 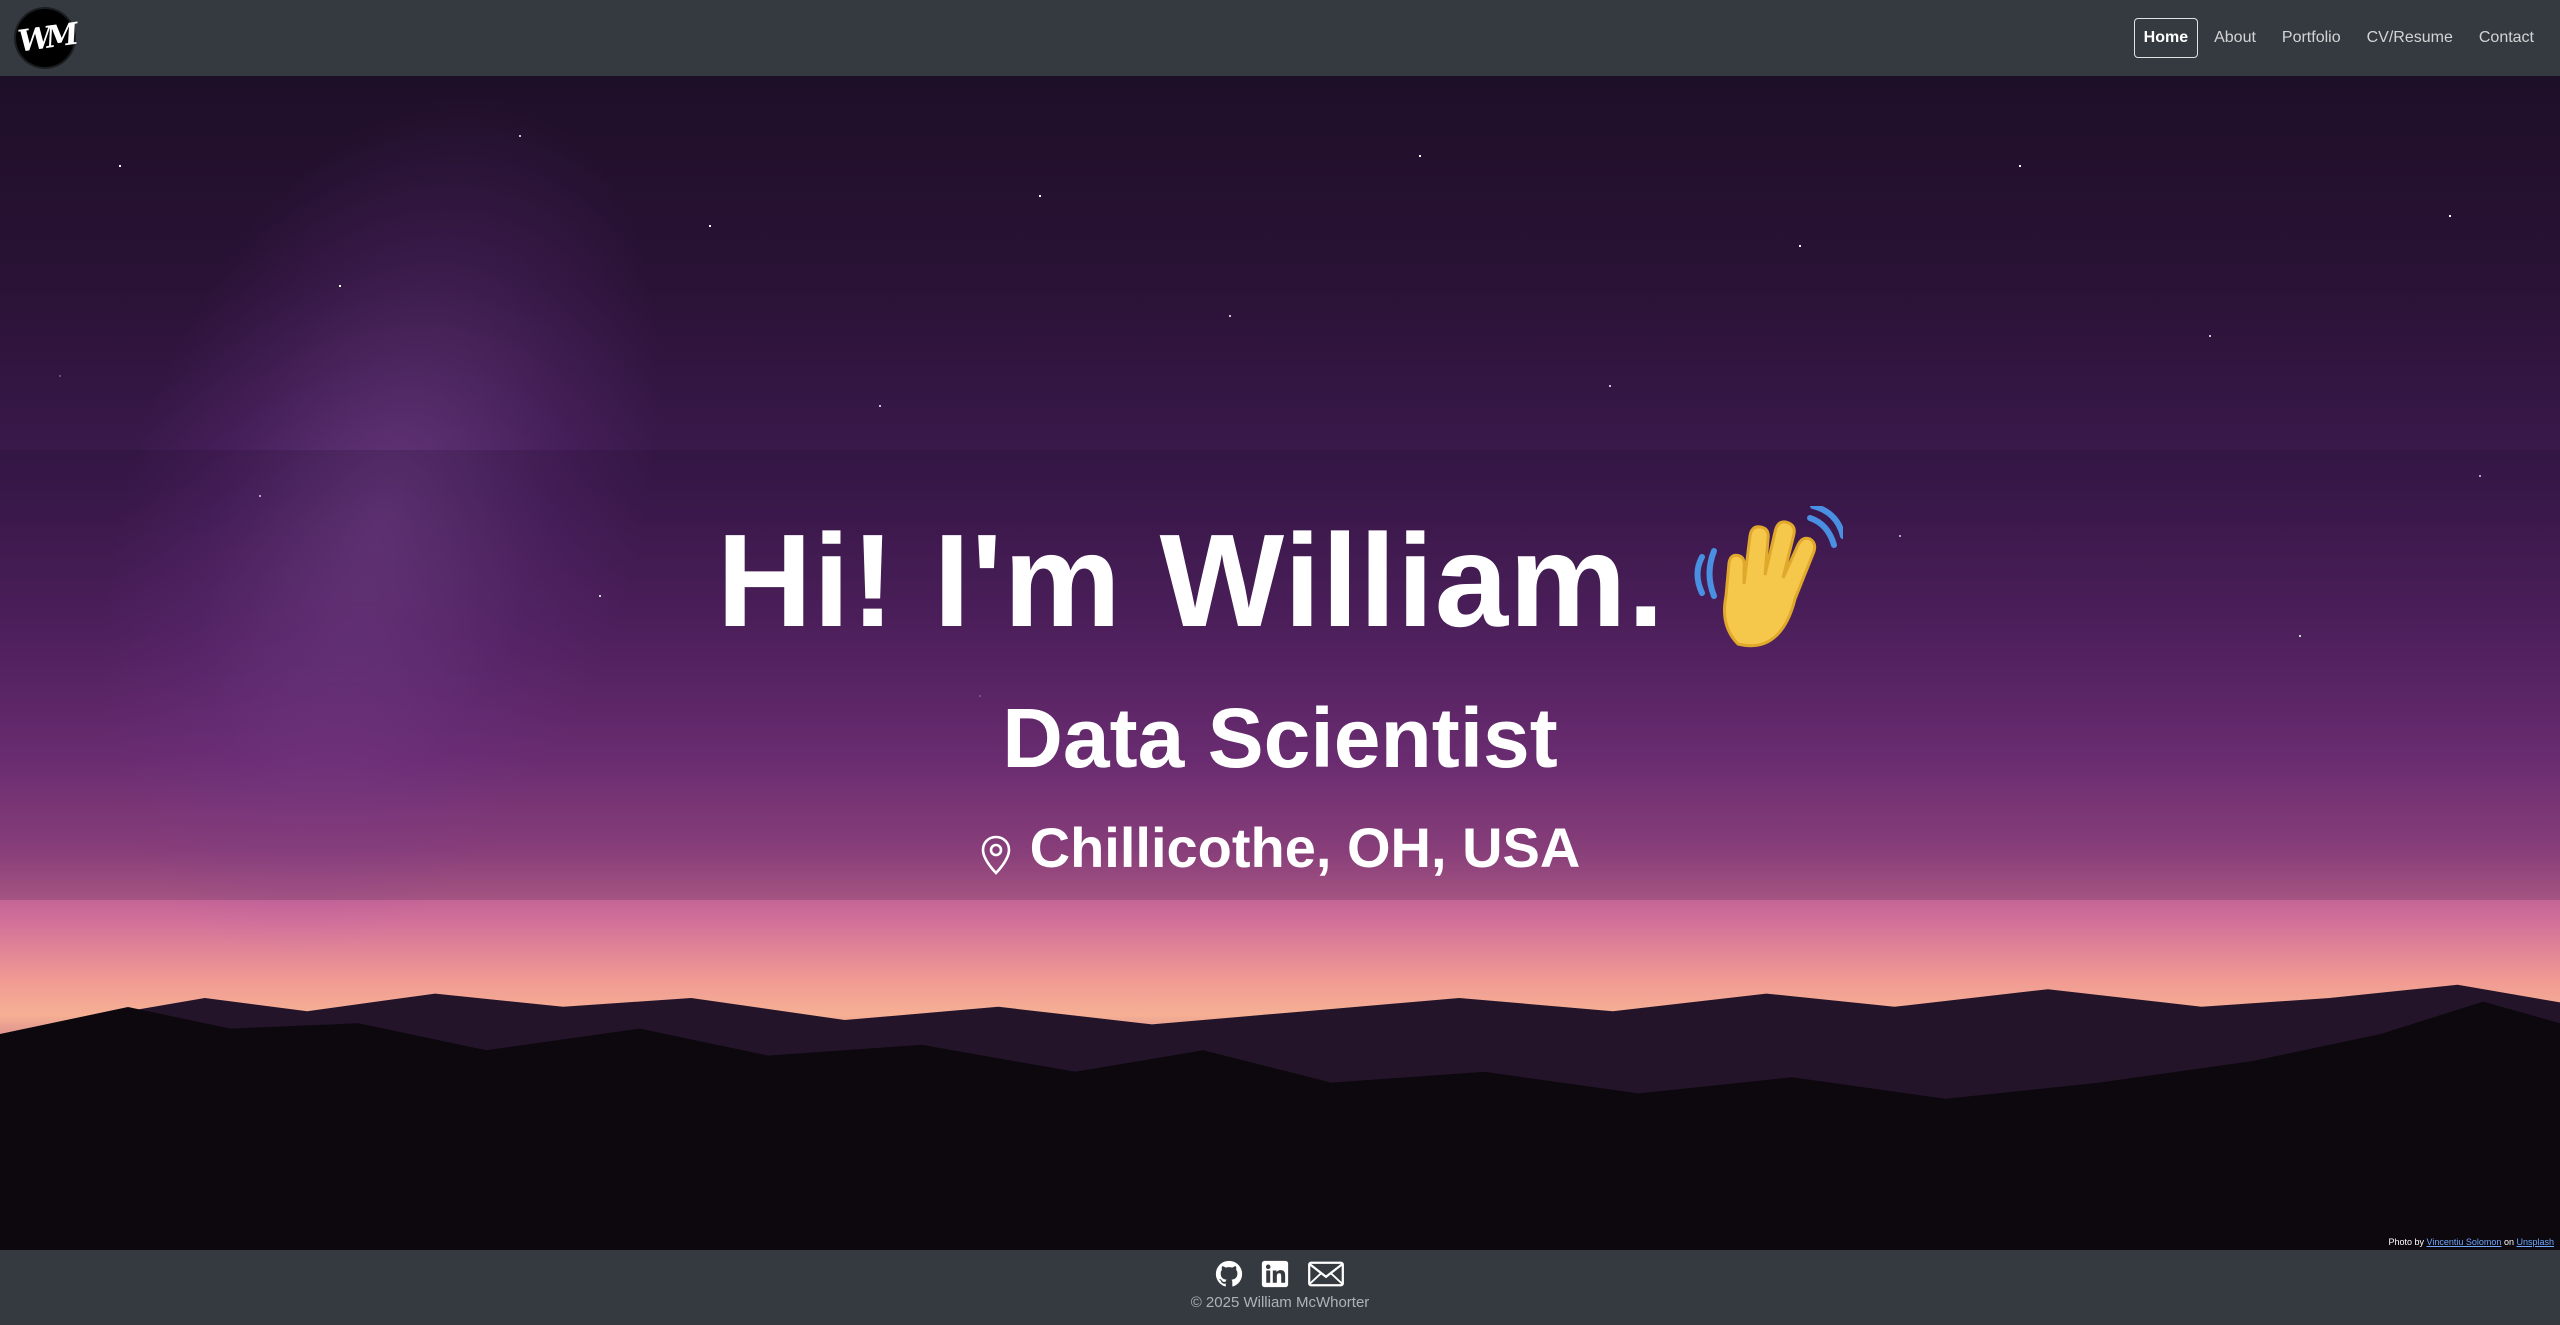 I want to click on nav-contact-link: Contact, so click(x=2506, y=38).